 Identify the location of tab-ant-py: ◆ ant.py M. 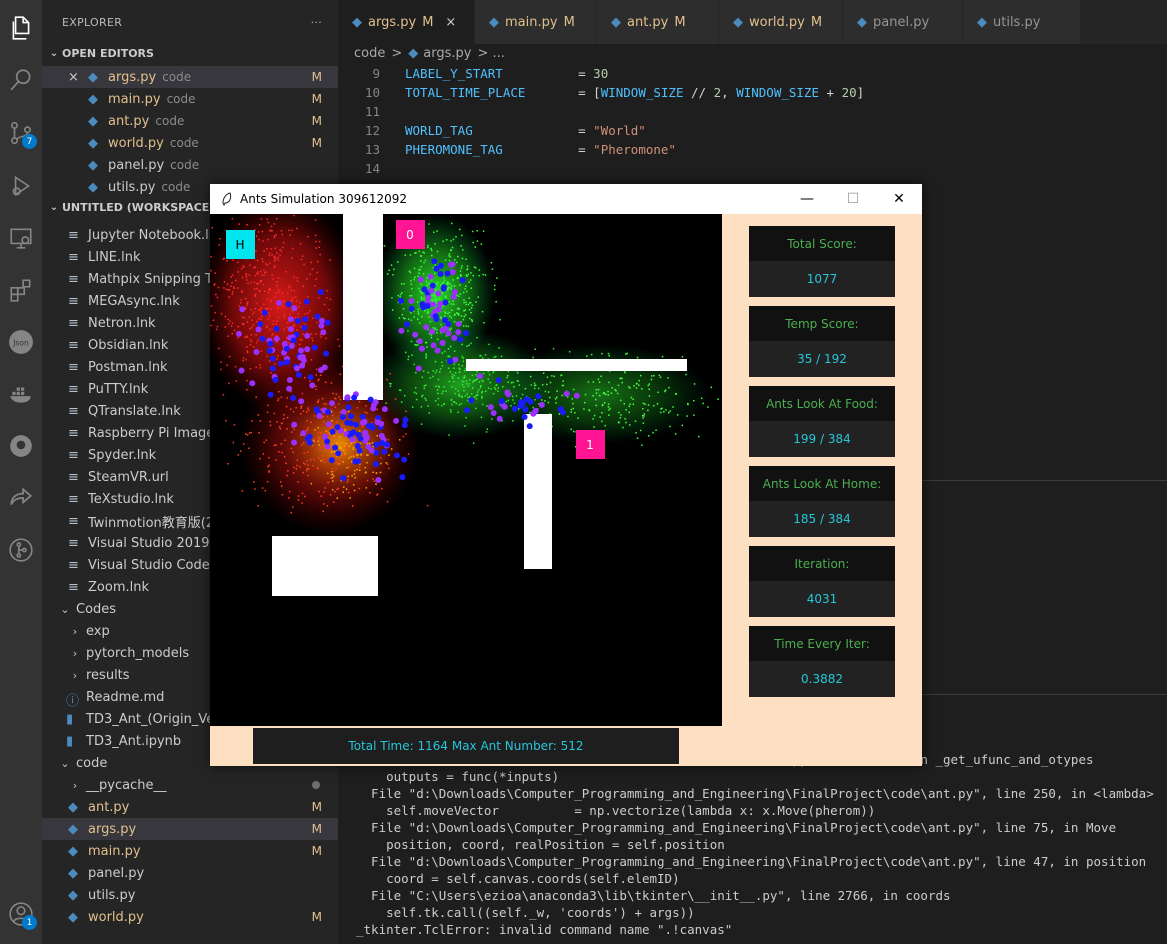
(658, 22).